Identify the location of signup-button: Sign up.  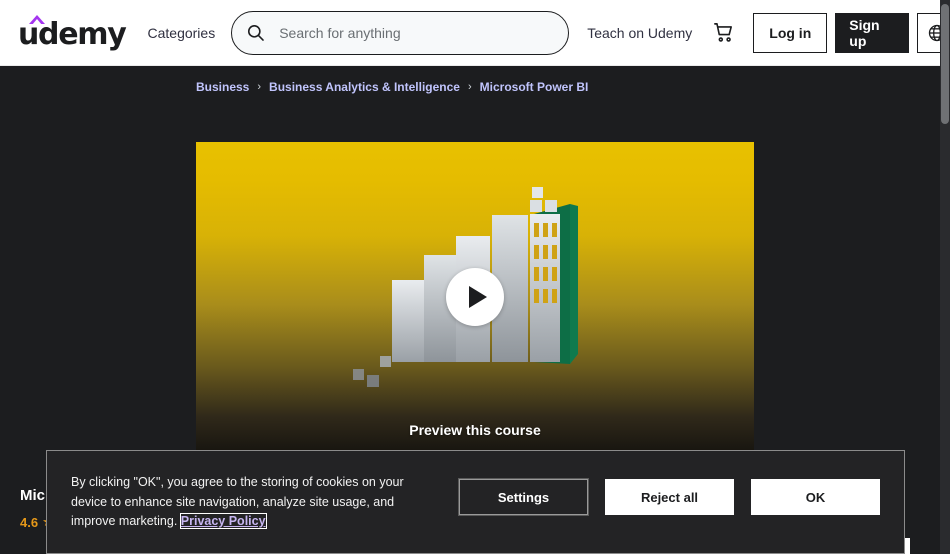
(872, 32).